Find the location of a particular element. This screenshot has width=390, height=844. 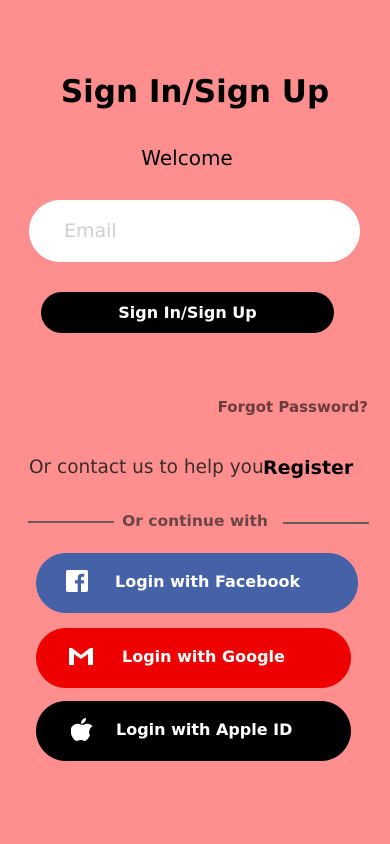

login-apple-label: Login with Apple ID is located at coordinates (204, 729).